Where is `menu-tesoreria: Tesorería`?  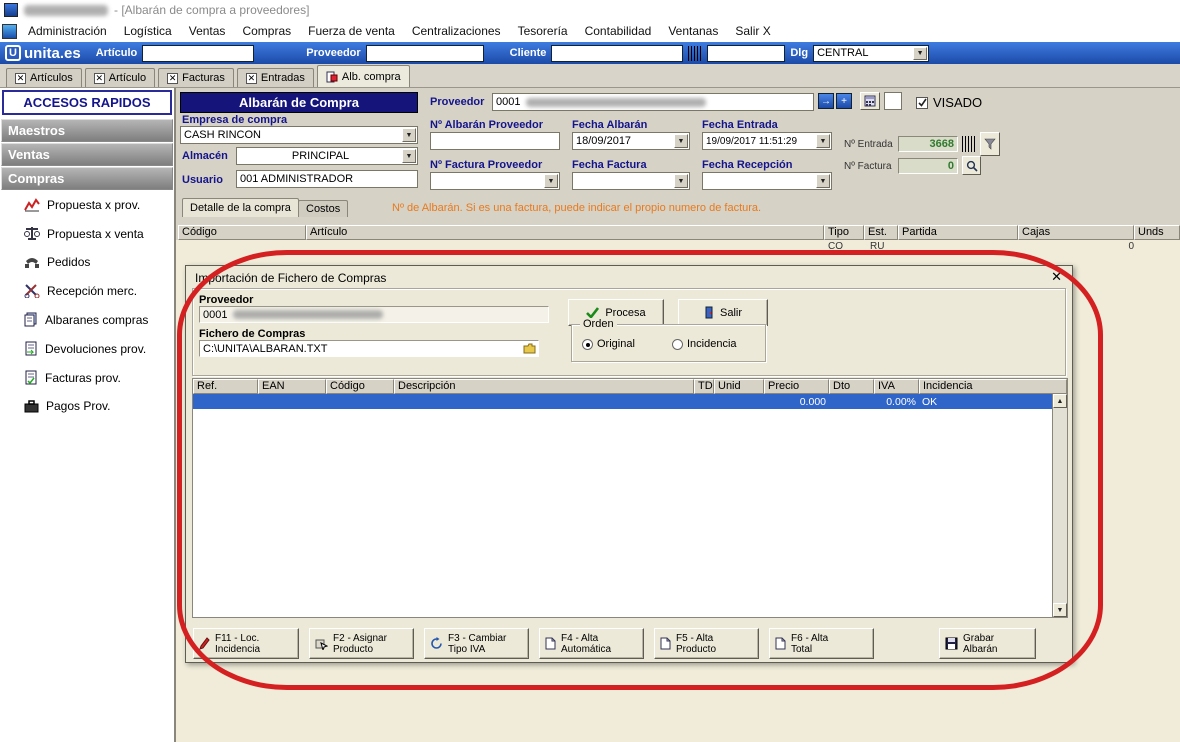 menu-tesoreria: Tesorería is located at coordinates (543, 31).